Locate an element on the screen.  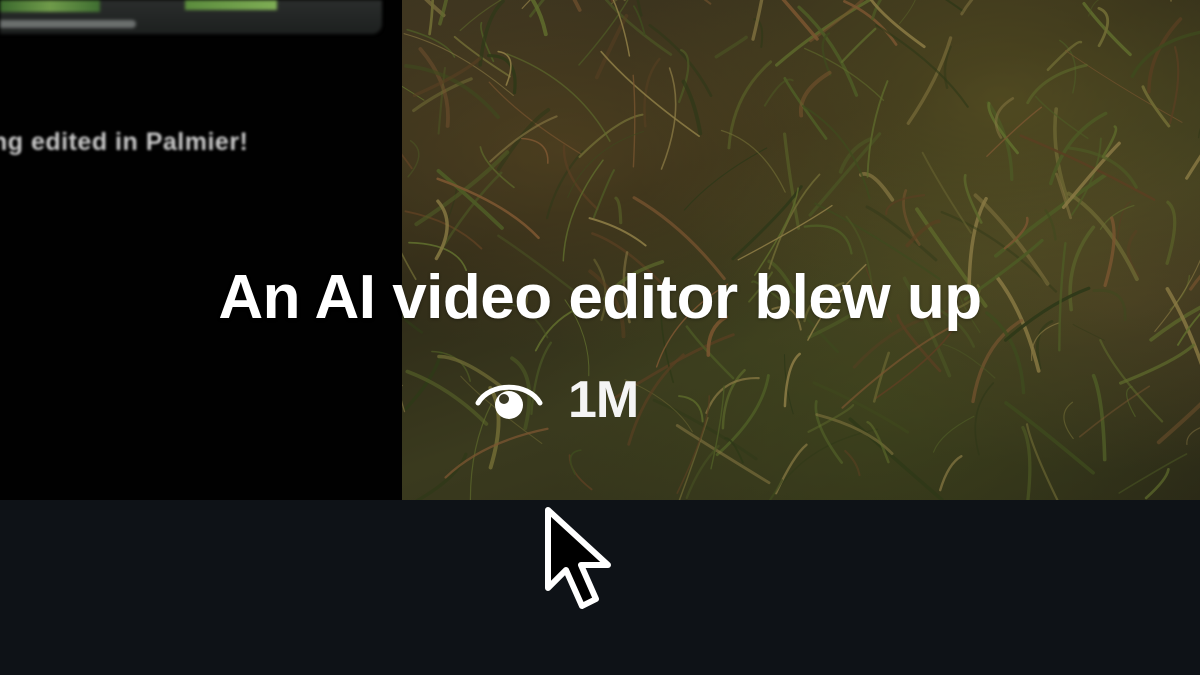
panel-caption: ng edited in Palmier! is located at coordinates (124, 142).